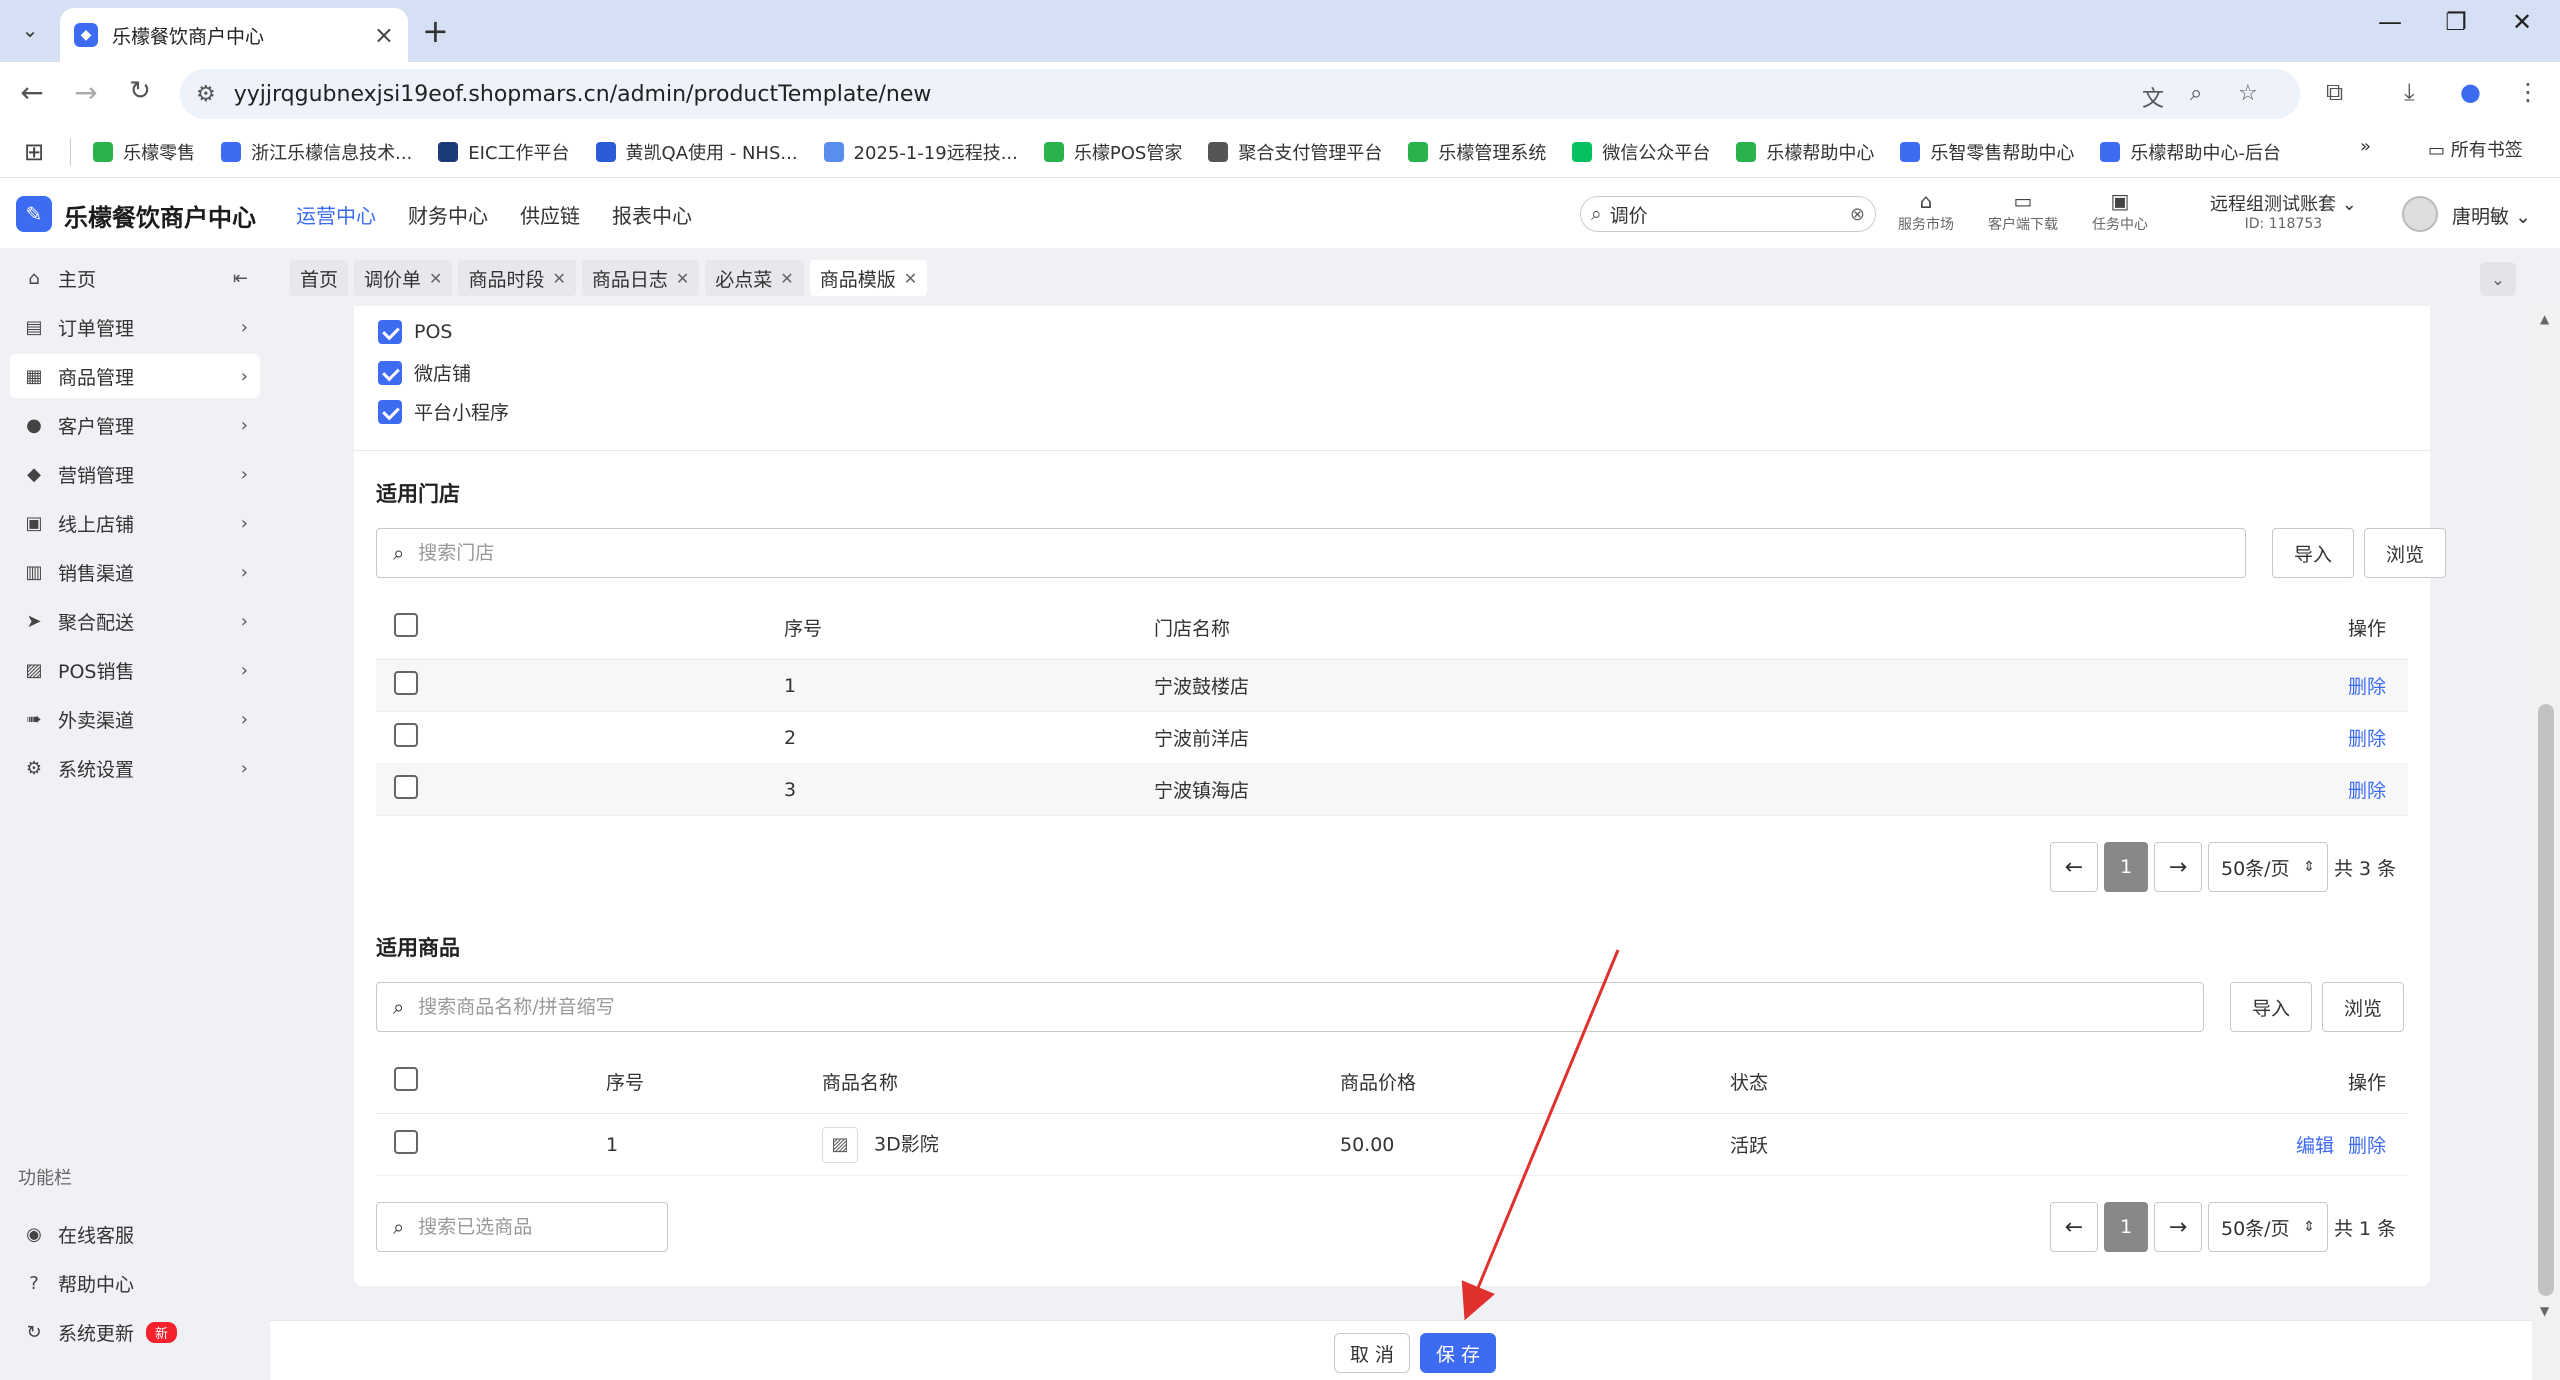 Image resolution: width=2560 pixels, height=1380 pixels. What do you see at coordinates (384, 35) in the screenshot?
I see `close-tab-icon: ×` at bounding box center [384, 35].